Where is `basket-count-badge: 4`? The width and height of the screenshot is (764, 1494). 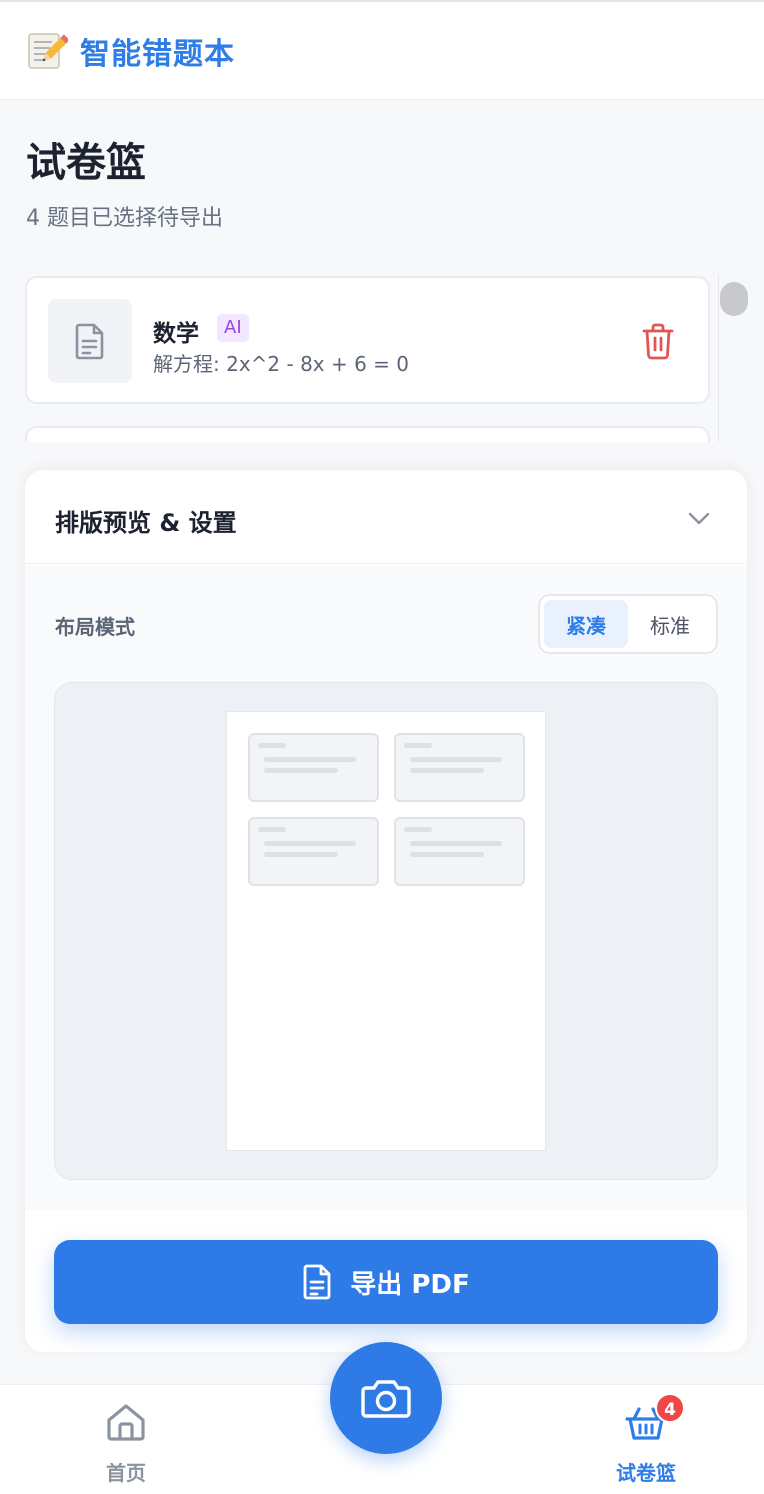
basket-count-badge: 4 is located at coordinates (670, 1408).